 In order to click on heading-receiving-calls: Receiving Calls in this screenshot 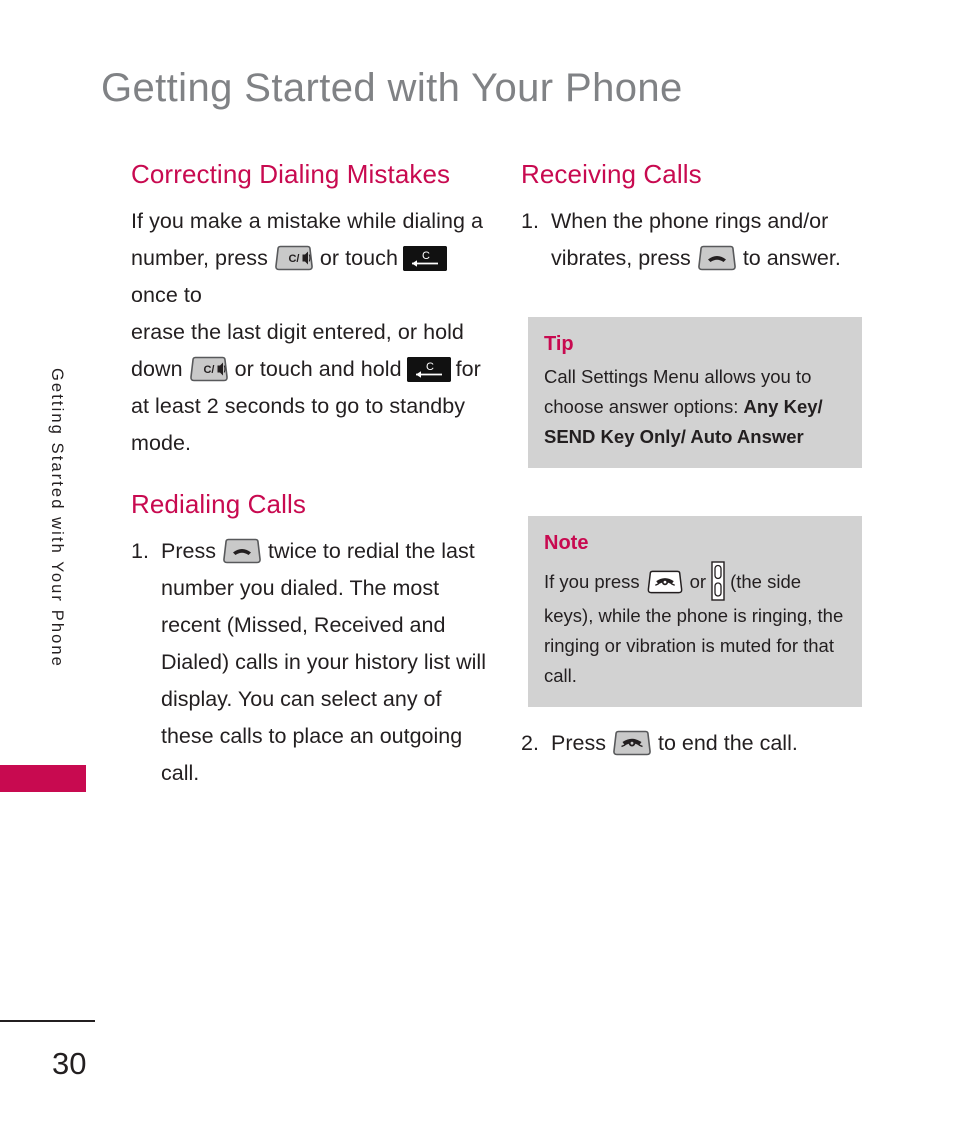, I will do `click(611, 174)`.